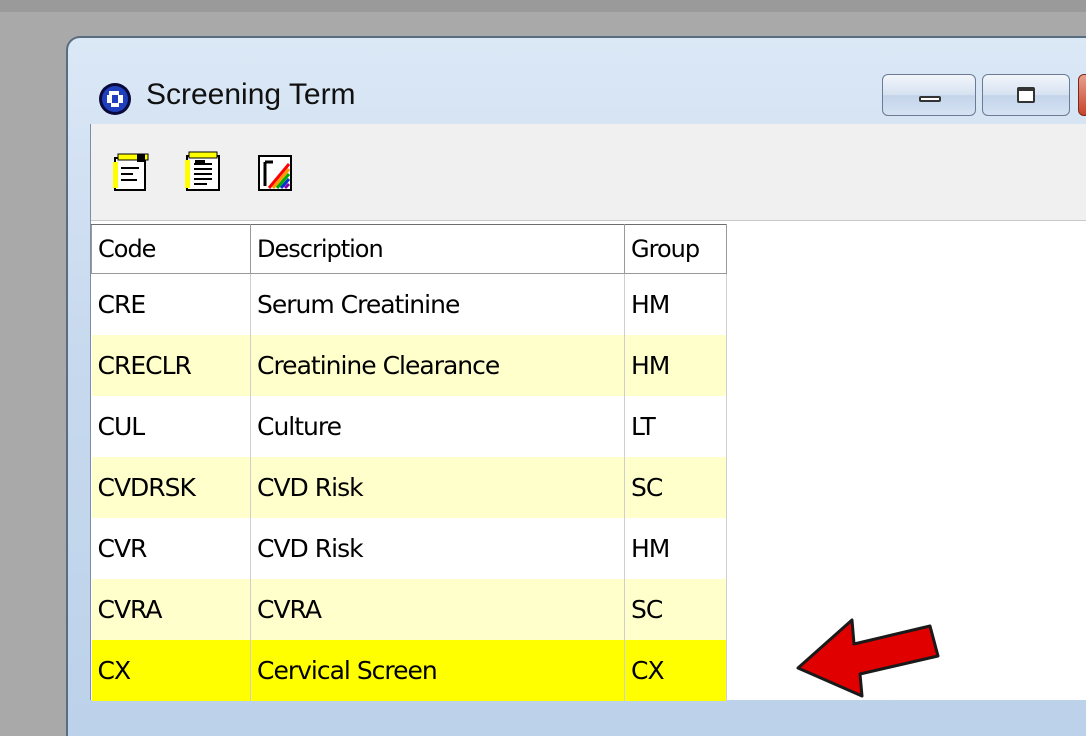  Describe the element at coordinates (171, 249) in the screenshot. I see `column-header-code: Code` at that location.